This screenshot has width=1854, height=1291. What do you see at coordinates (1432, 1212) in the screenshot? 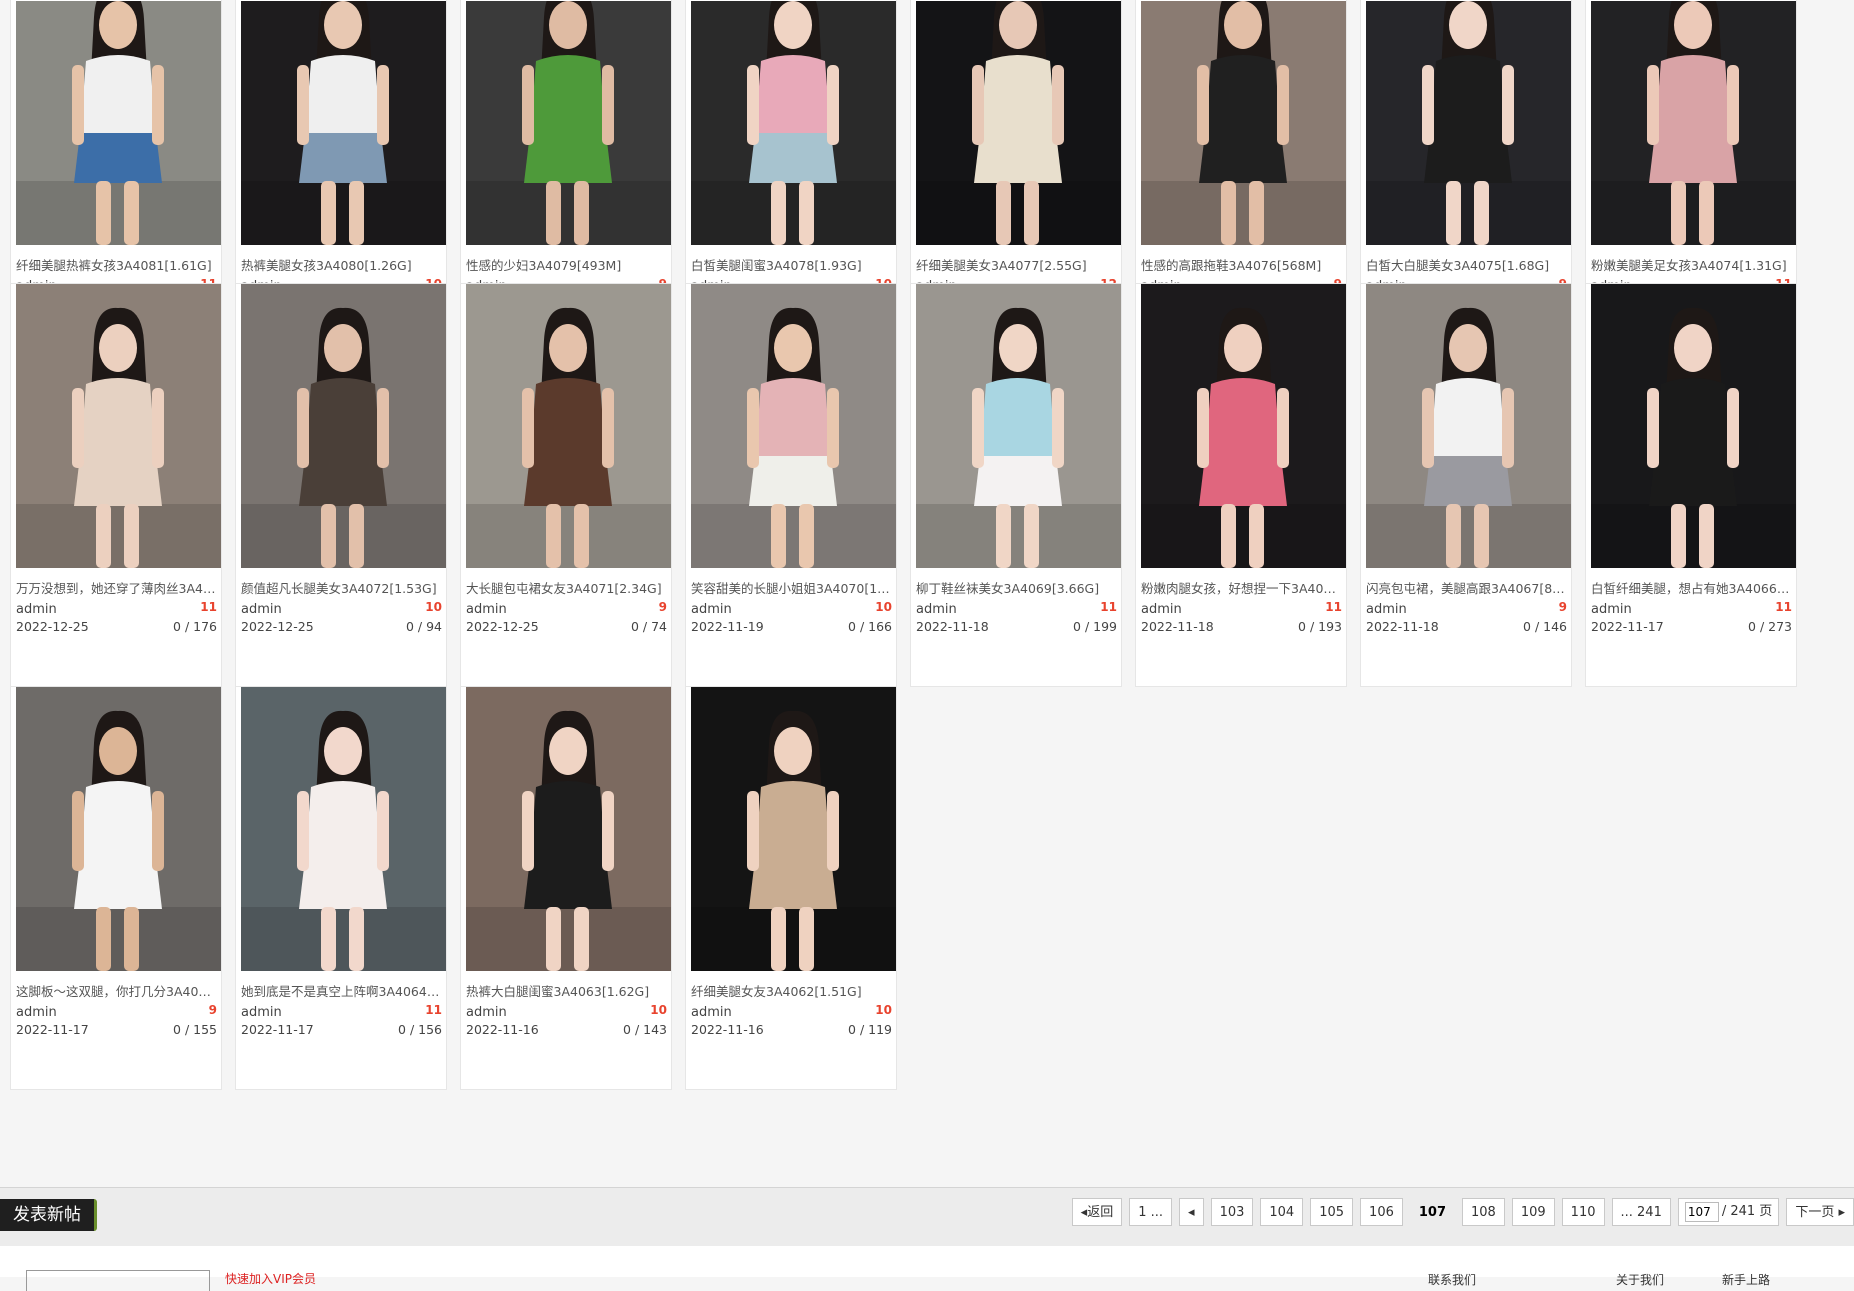
I see `current-page: 107` at bounding box center [1432, 1212].